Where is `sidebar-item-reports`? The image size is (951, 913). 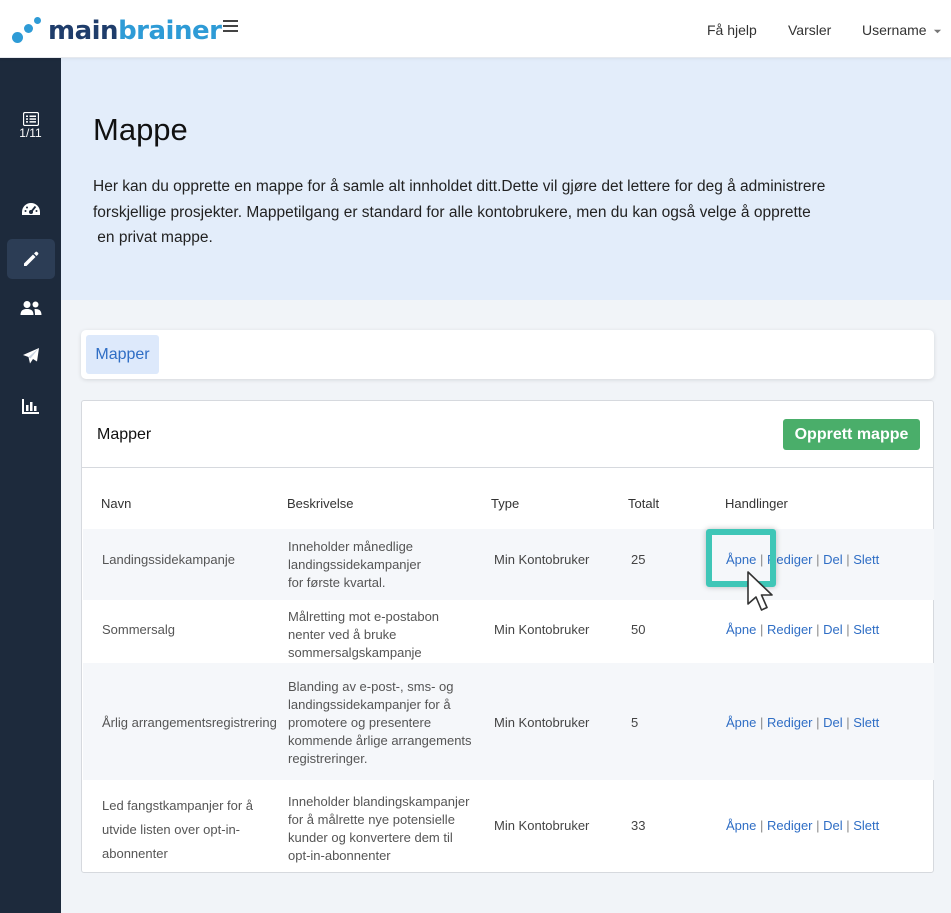 sidebar-item-reports is located at coordinates (31, 406).